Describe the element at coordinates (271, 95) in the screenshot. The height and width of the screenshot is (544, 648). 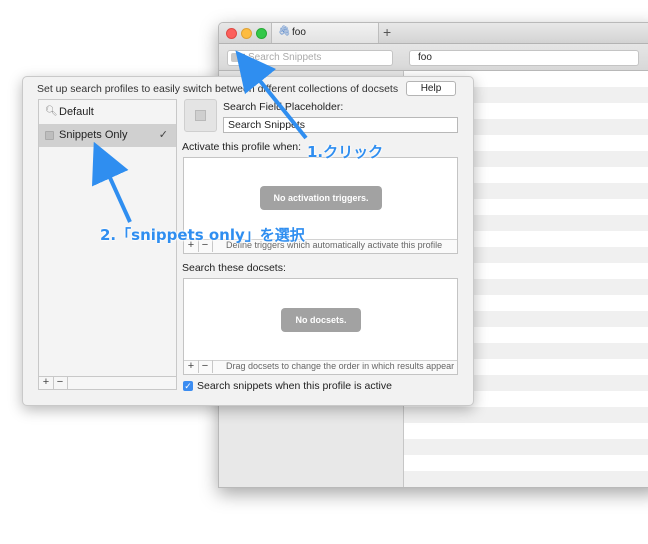
I see `arrow-to-search-profile` at that location.